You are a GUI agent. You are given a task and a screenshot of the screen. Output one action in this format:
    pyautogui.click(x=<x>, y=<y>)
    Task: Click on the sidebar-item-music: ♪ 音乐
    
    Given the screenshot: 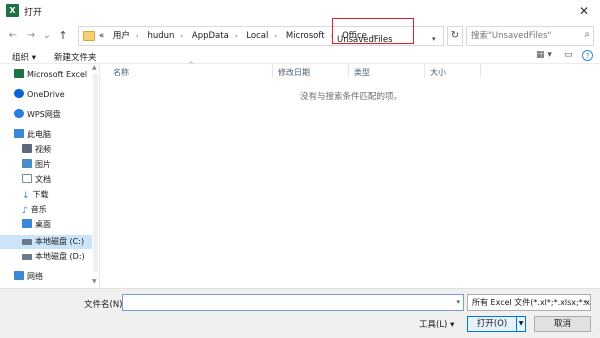 What is the action you would take?
    pyautogui.click(x=46, y=210)
    